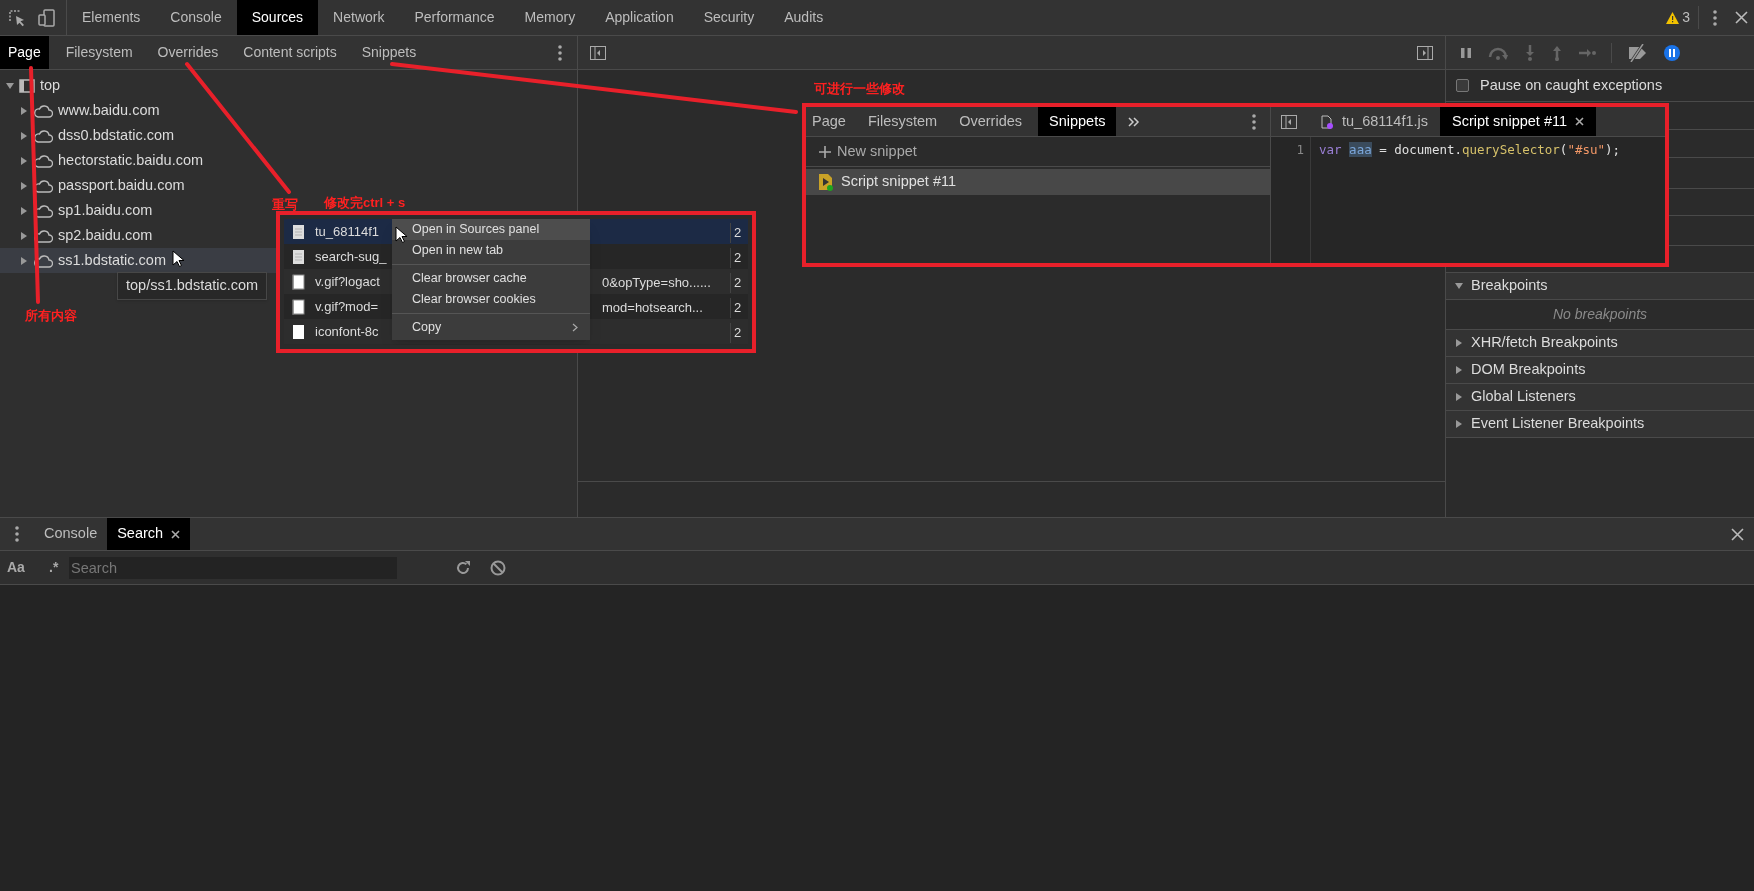  What do you see at coordinates (1672, 52) in the screenshot?
I see `pause-on-exceptions-icon` at bounding box center [1672, 52].